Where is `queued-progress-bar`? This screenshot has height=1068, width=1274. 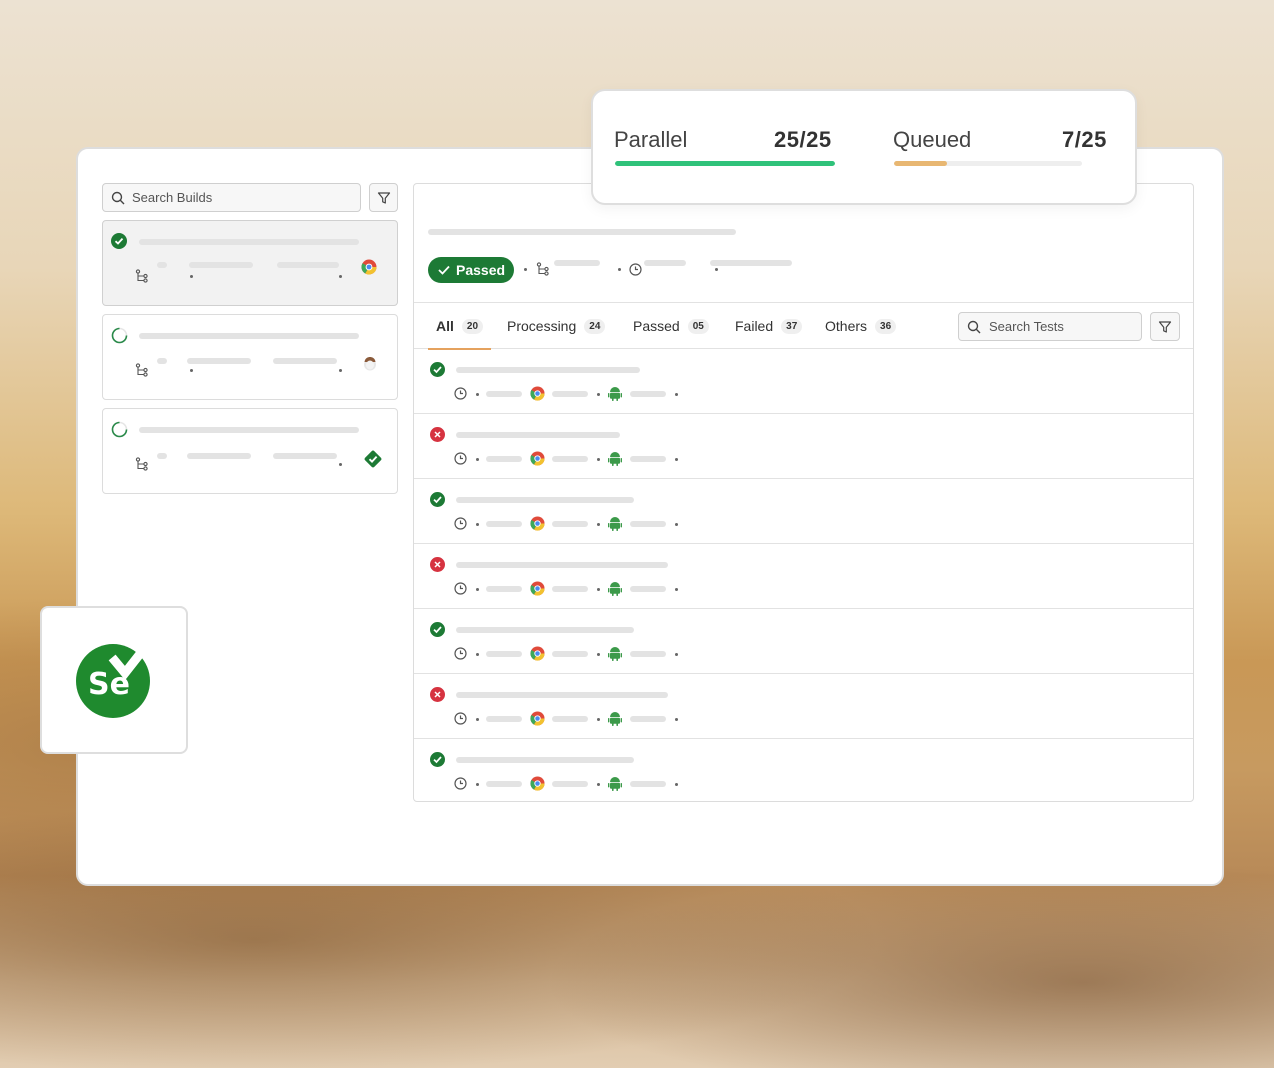 queued-progress-bar is located at coordinates (988, 163).